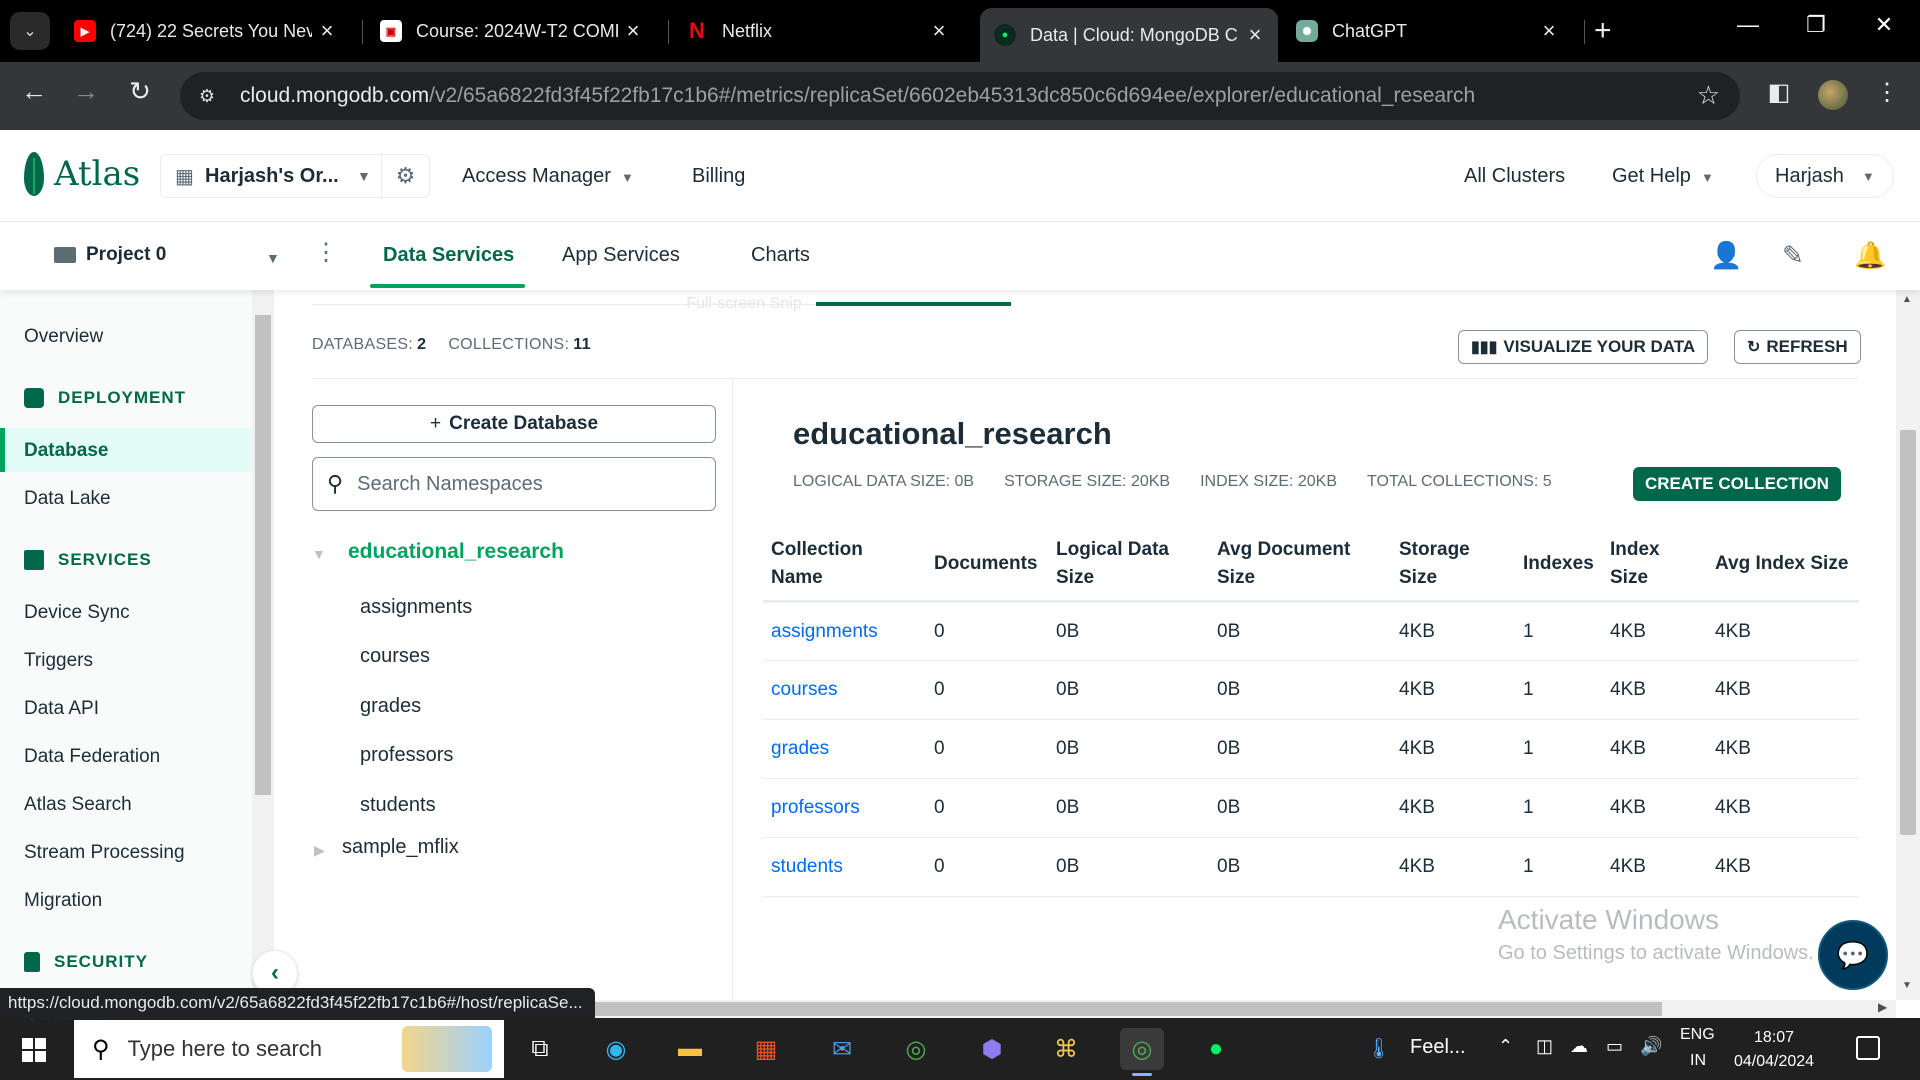 The height and width of the screenshot is (1080, 1920). Describe the element at coordinates (319, 554) in the screenshot. I see `expand-caret-icon: ▼` at that location.